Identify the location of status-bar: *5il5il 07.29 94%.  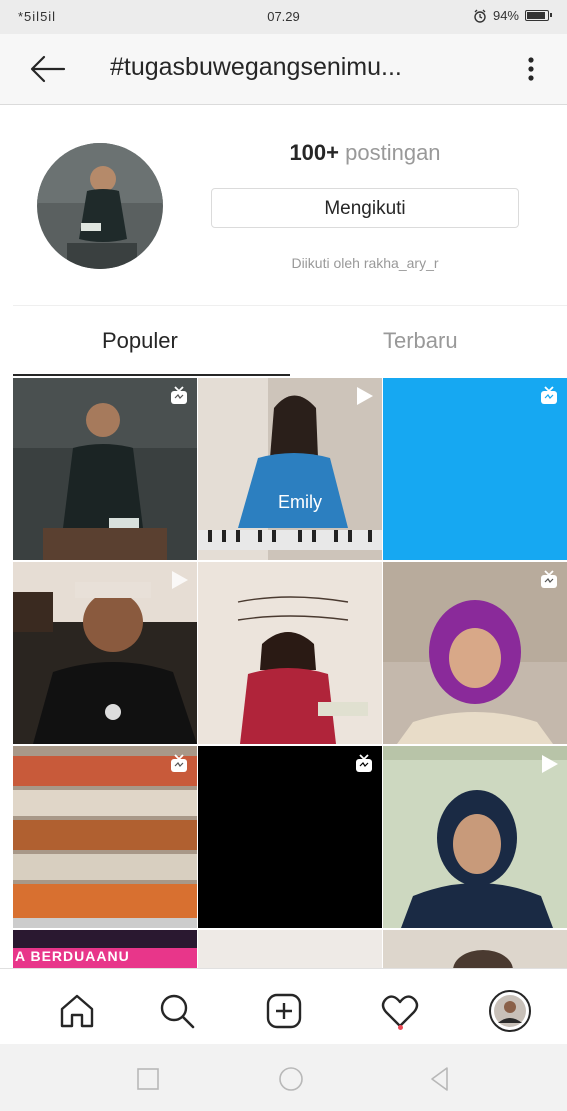
(283, 17).